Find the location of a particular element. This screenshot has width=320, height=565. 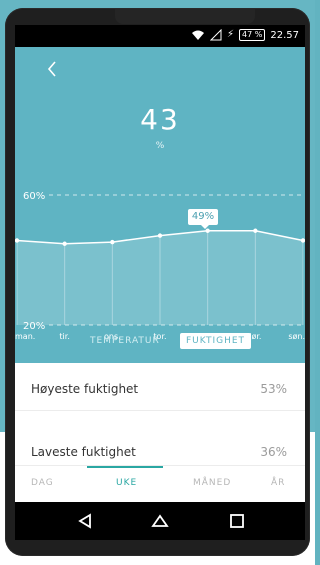

chart-y-tick-label: 60% is located at coordinates (34, 196).